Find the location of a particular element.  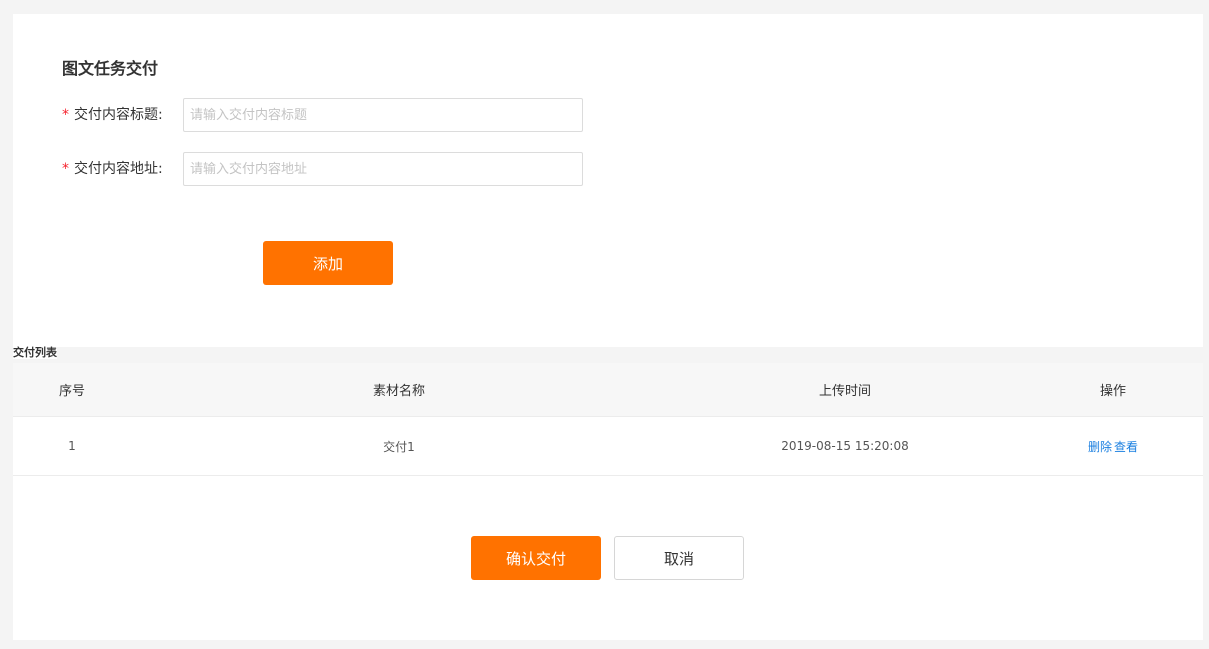

content-title-input is located at coordinates (383, 115).